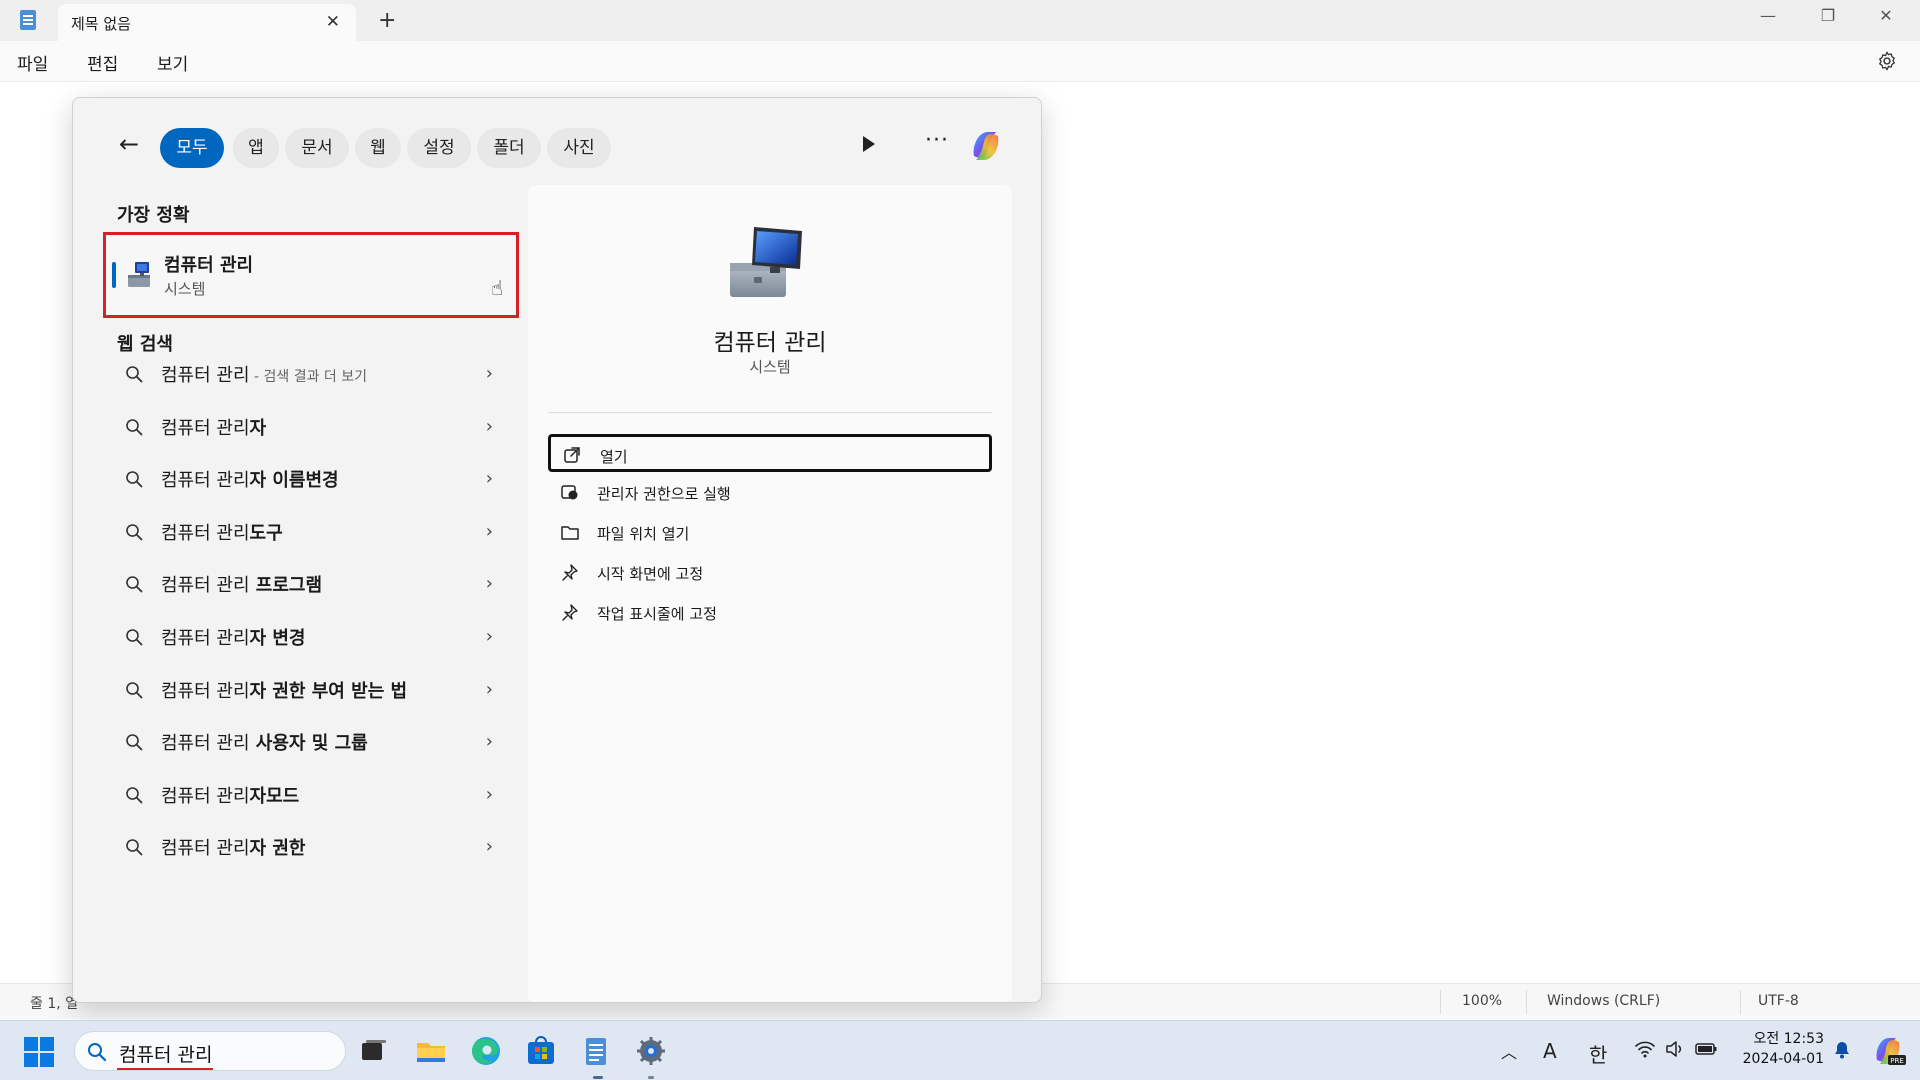 This screenshot has height=1080, width=1920. I want to click on web-search-result: 컴퓨터 관리자 권한 ›, so click(307, 848).